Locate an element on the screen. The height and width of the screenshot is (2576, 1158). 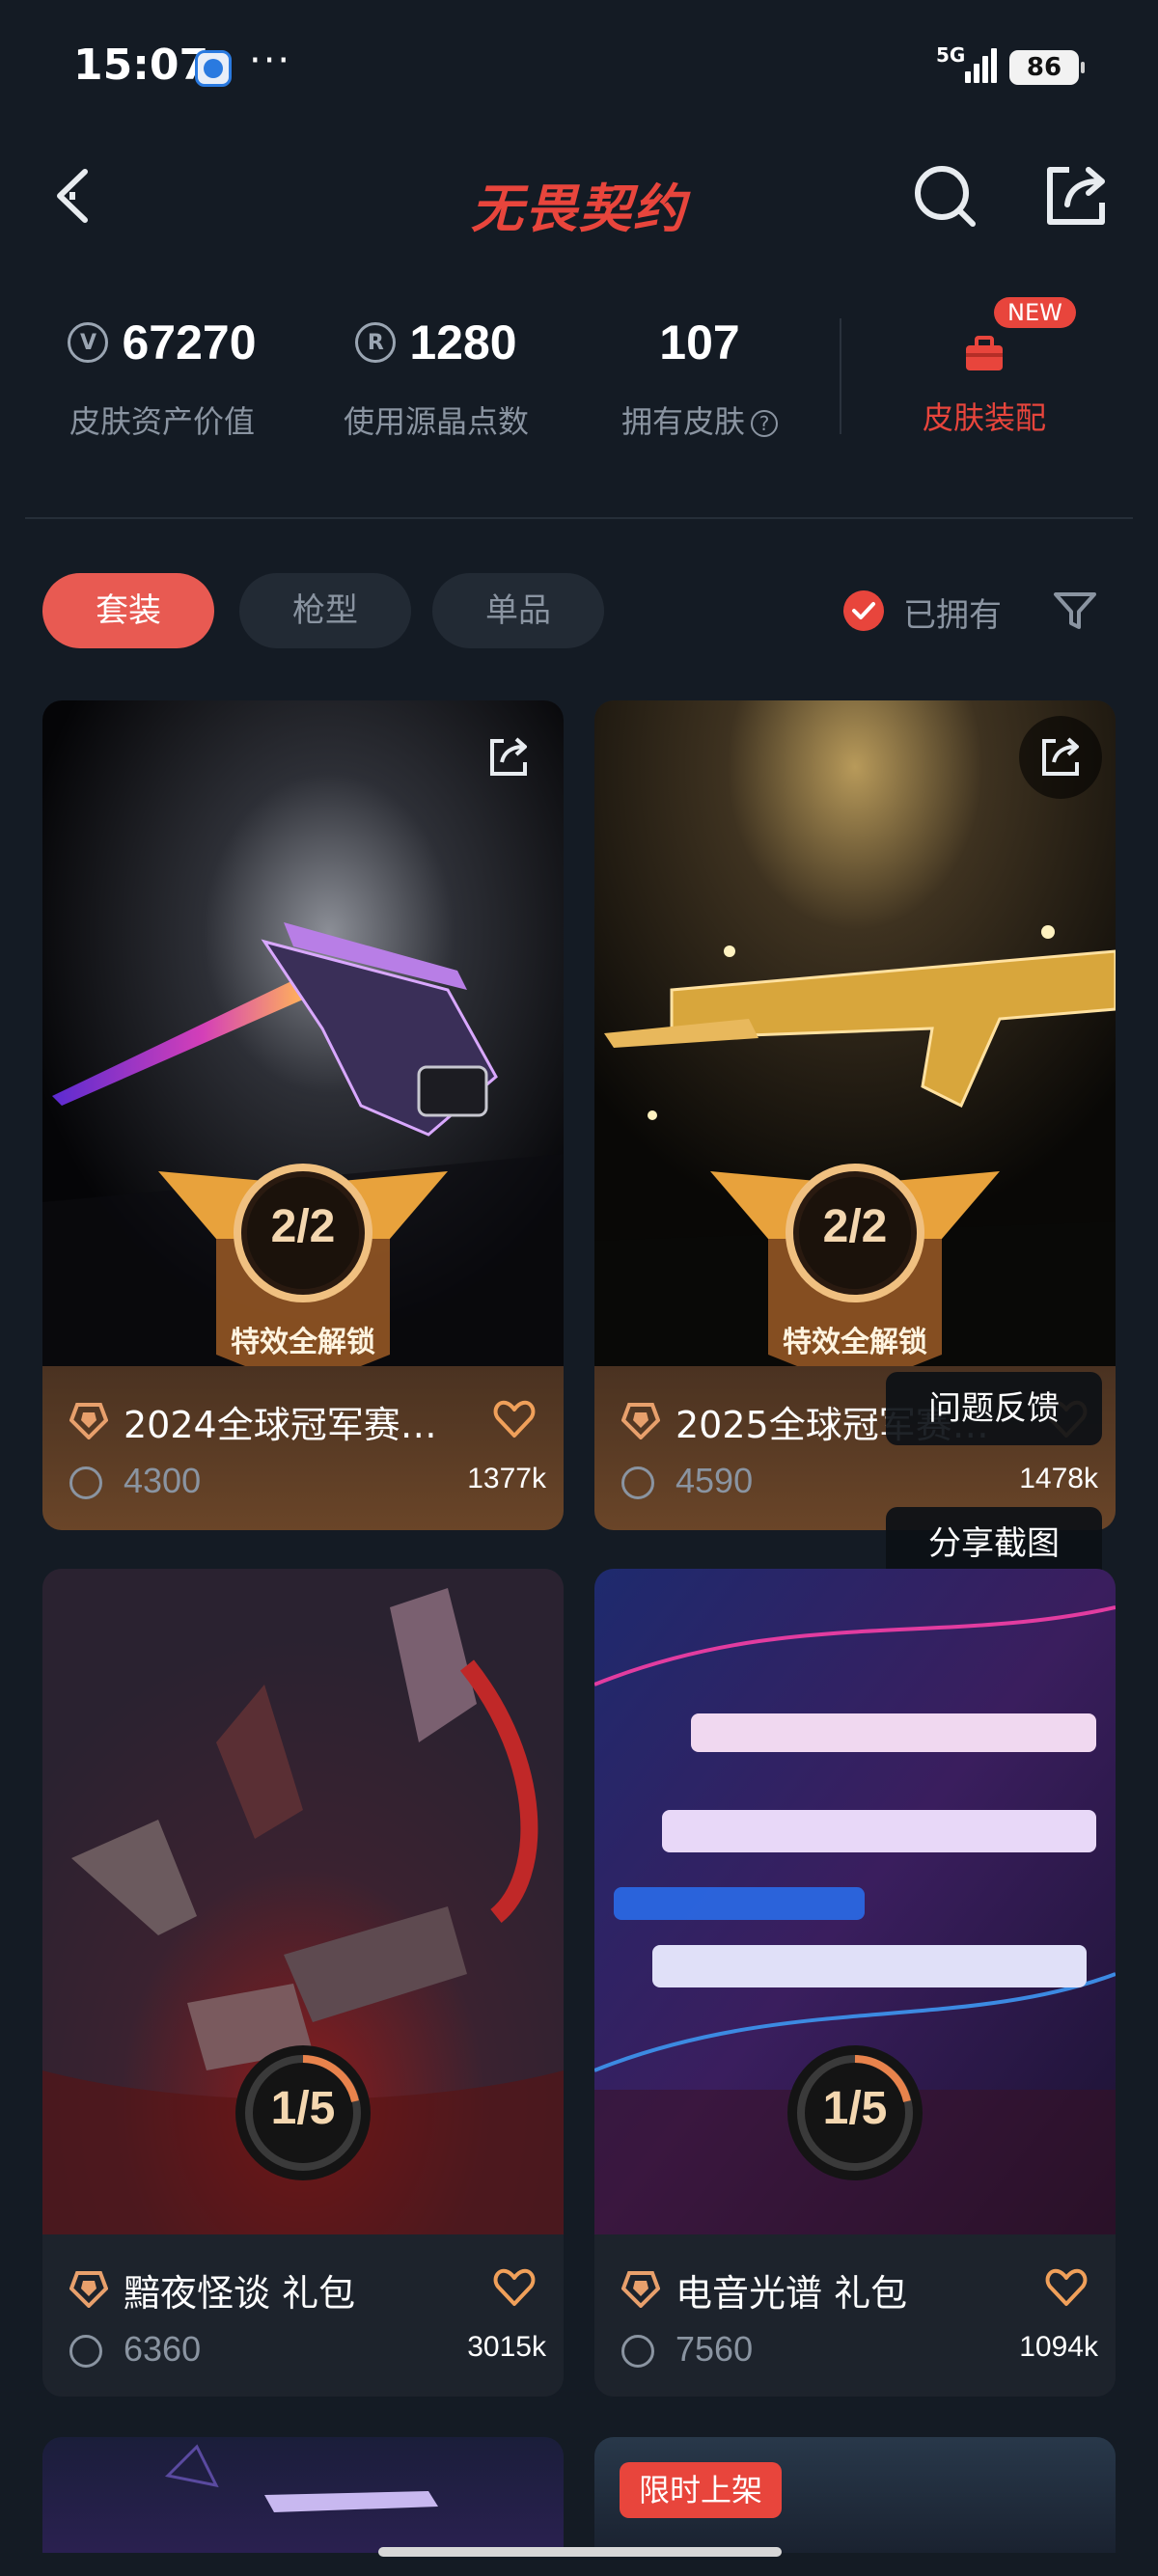
card-info: 2024全球冠军赛… 4300 1377k is located at coordinates (303, 1448).